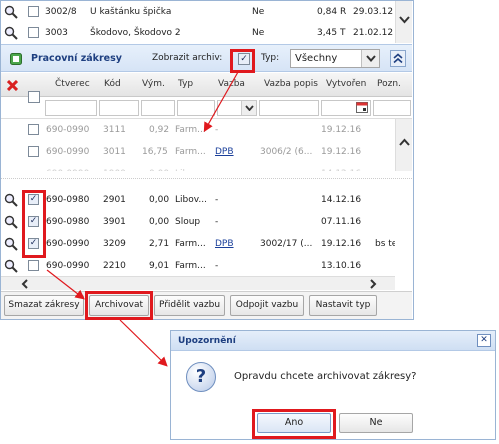 The height and width of the screenshot is (444, 499). What do you see at coordinates (294, 424) in the screenshot?
I see `highlight-yes-button` at bounding box center [294, 424].